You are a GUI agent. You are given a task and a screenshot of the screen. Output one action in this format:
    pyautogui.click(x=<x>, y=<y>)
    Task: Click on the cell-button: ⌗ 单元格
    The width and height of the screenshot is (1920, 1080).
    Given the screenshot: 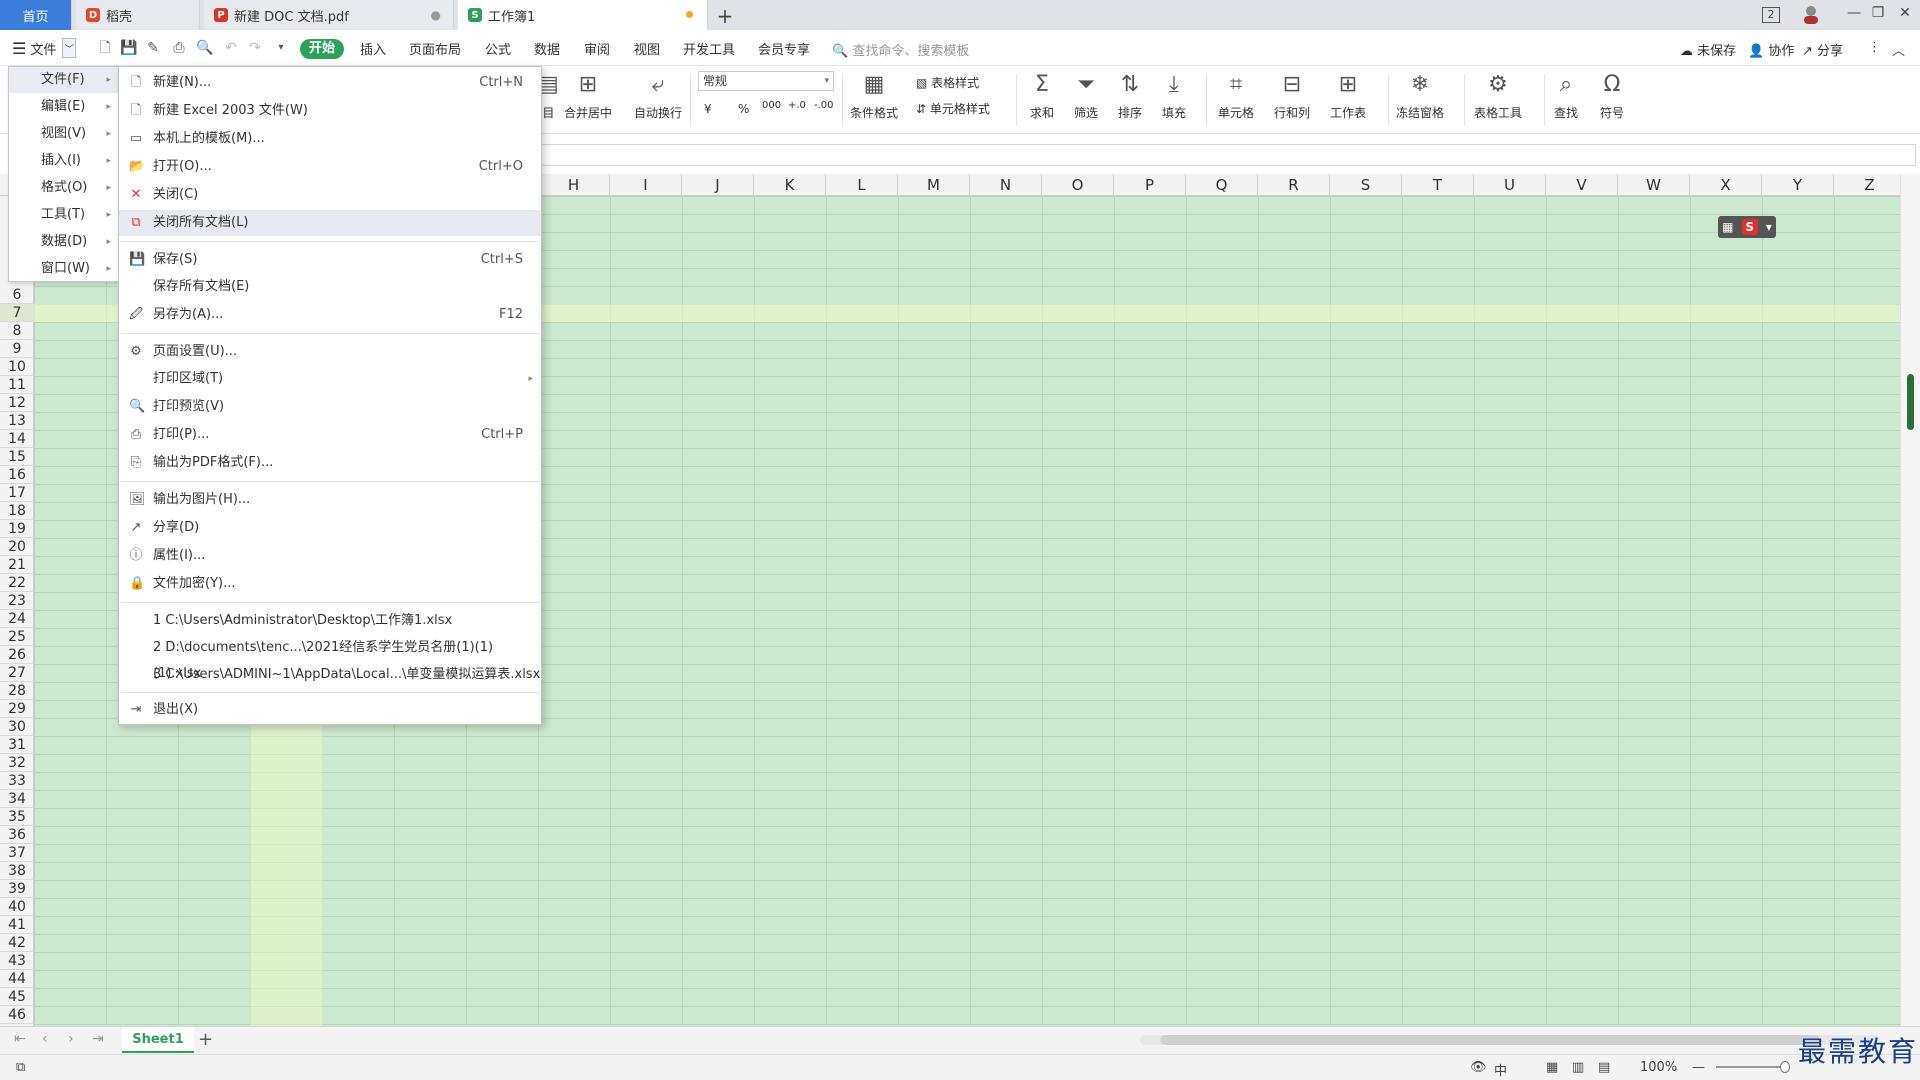 What is the action you would take?
    pyautogui.click(x=1236, y=95)
    